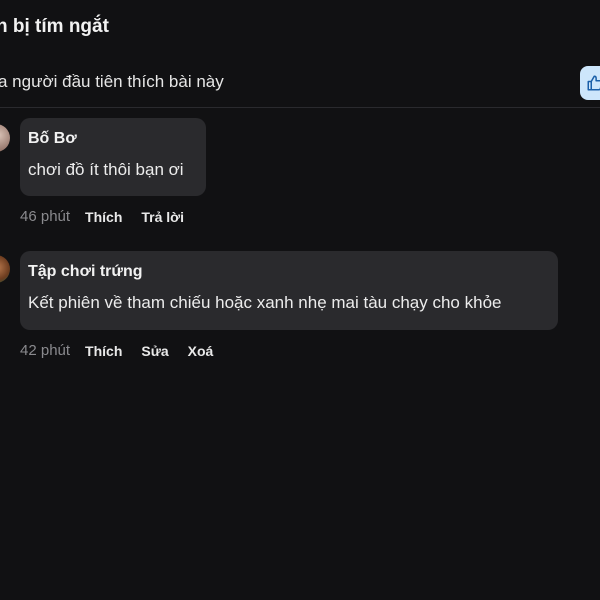  I want to click on page-title: n bị tím ngắt, so click(54, 26).